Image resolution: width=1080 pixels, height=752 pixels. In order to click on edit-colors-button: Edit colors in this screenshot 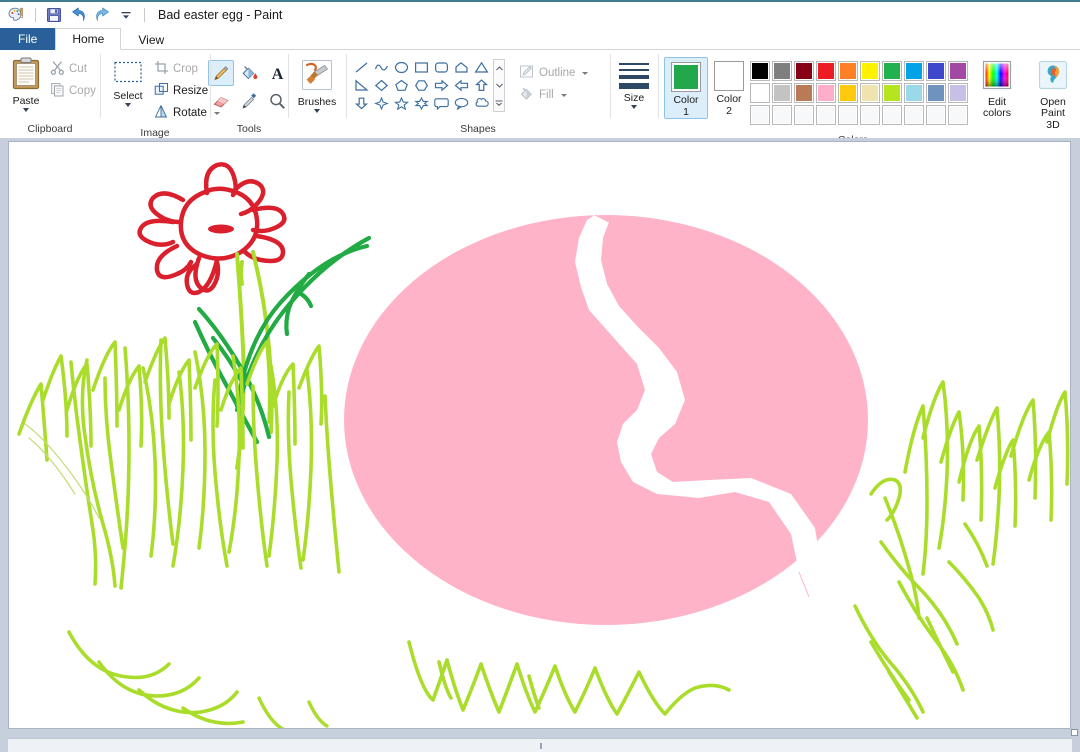, I will do `click(993, 88)`.